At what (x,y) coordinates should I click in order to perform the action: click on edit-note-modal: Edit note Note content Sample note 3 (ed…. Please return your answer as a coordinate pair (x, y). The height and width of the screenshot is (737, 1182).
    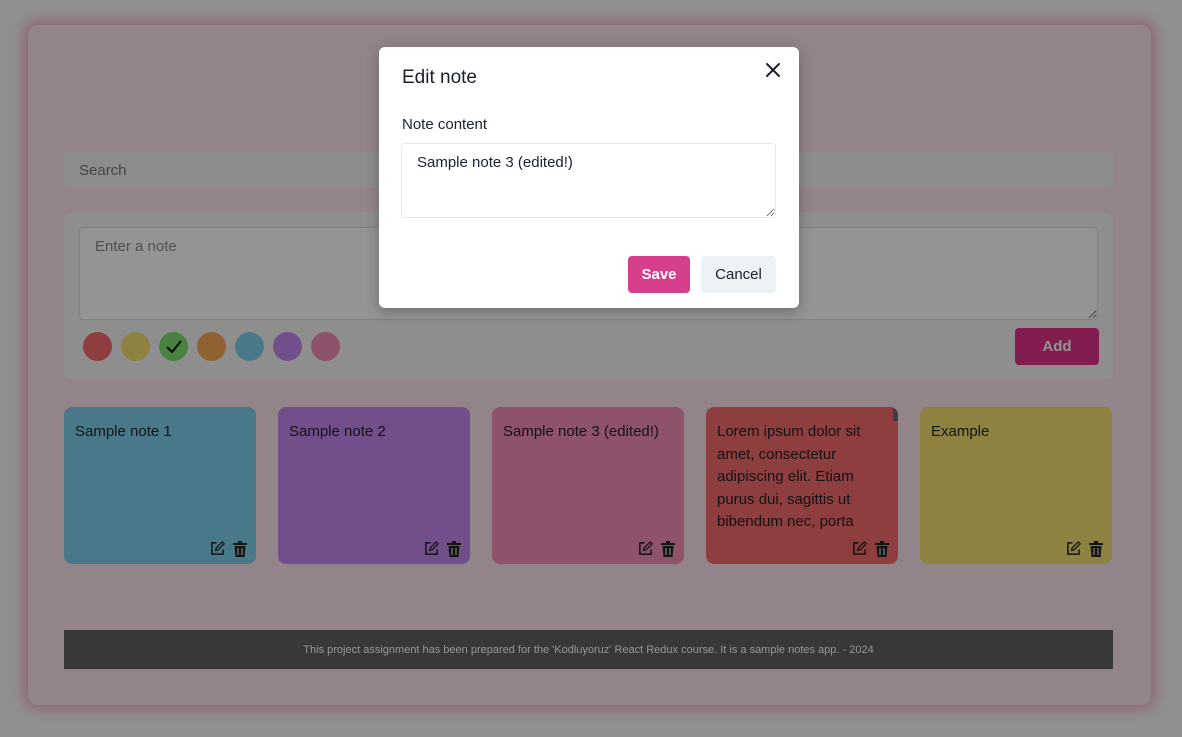
    Looking at the image, I should click on (589, 177).